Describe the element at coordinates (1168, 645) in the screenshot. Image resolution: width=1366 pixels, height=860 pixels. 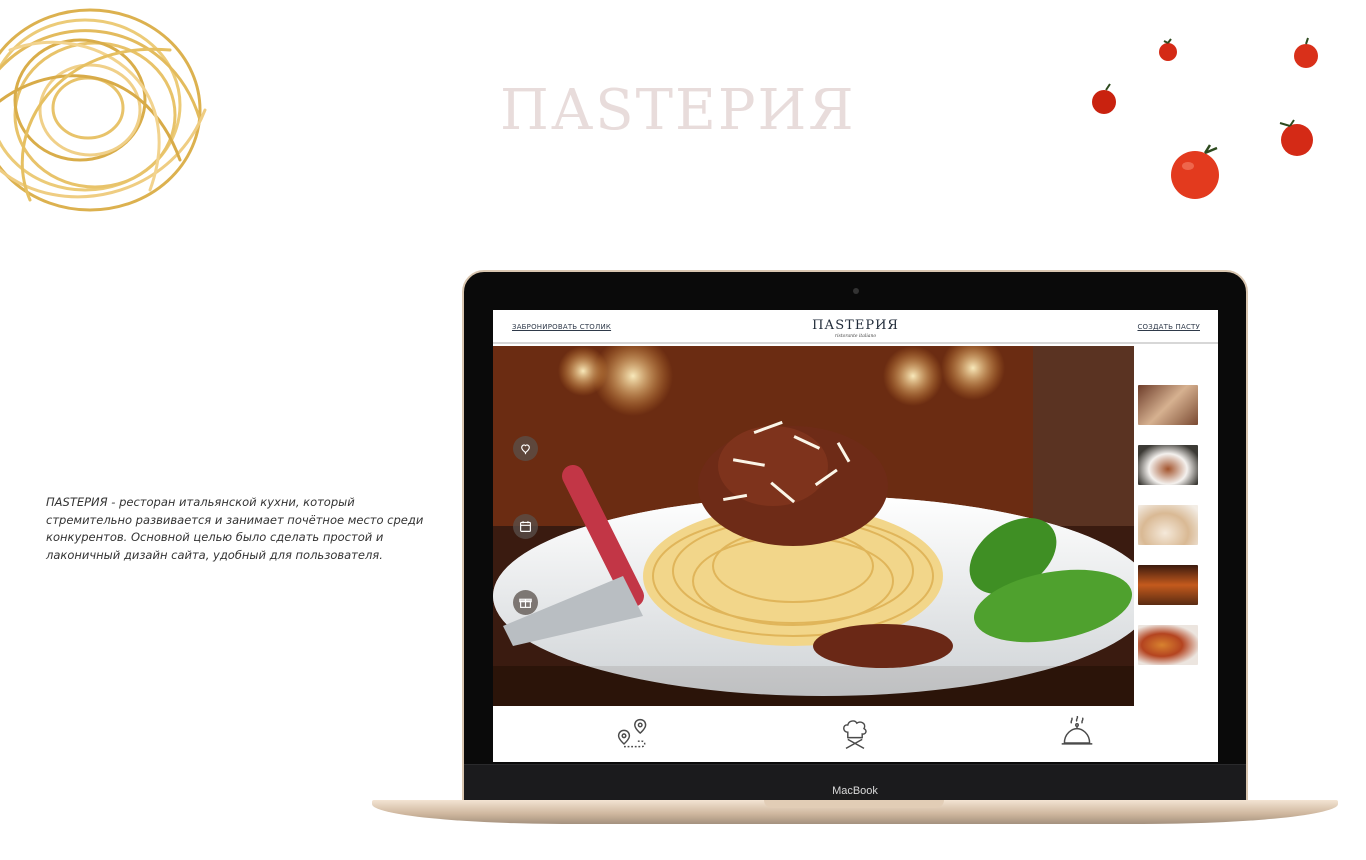
I see `thumbnail-pizza` at that location.